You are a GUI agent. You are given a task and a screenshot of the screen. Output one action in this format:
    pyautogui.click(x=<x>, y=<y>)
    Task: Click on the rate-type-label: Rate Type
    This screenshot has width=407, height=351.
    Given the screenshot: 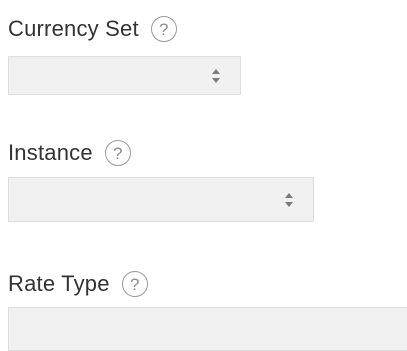 What is the action you would take?
    pyautogui.click(x=59, y=283)
    